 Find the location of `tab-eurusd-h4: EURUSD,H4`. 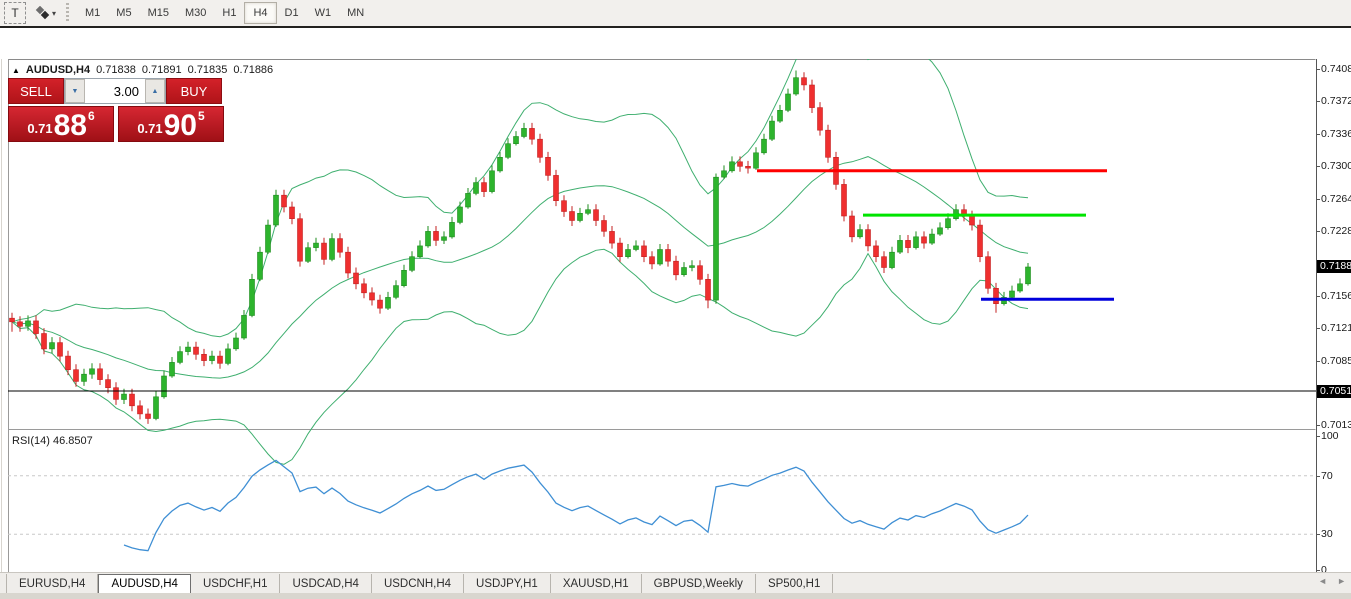

tab-eurusd-h4: EURUSD,H4 is located at coordinates (52, 584).